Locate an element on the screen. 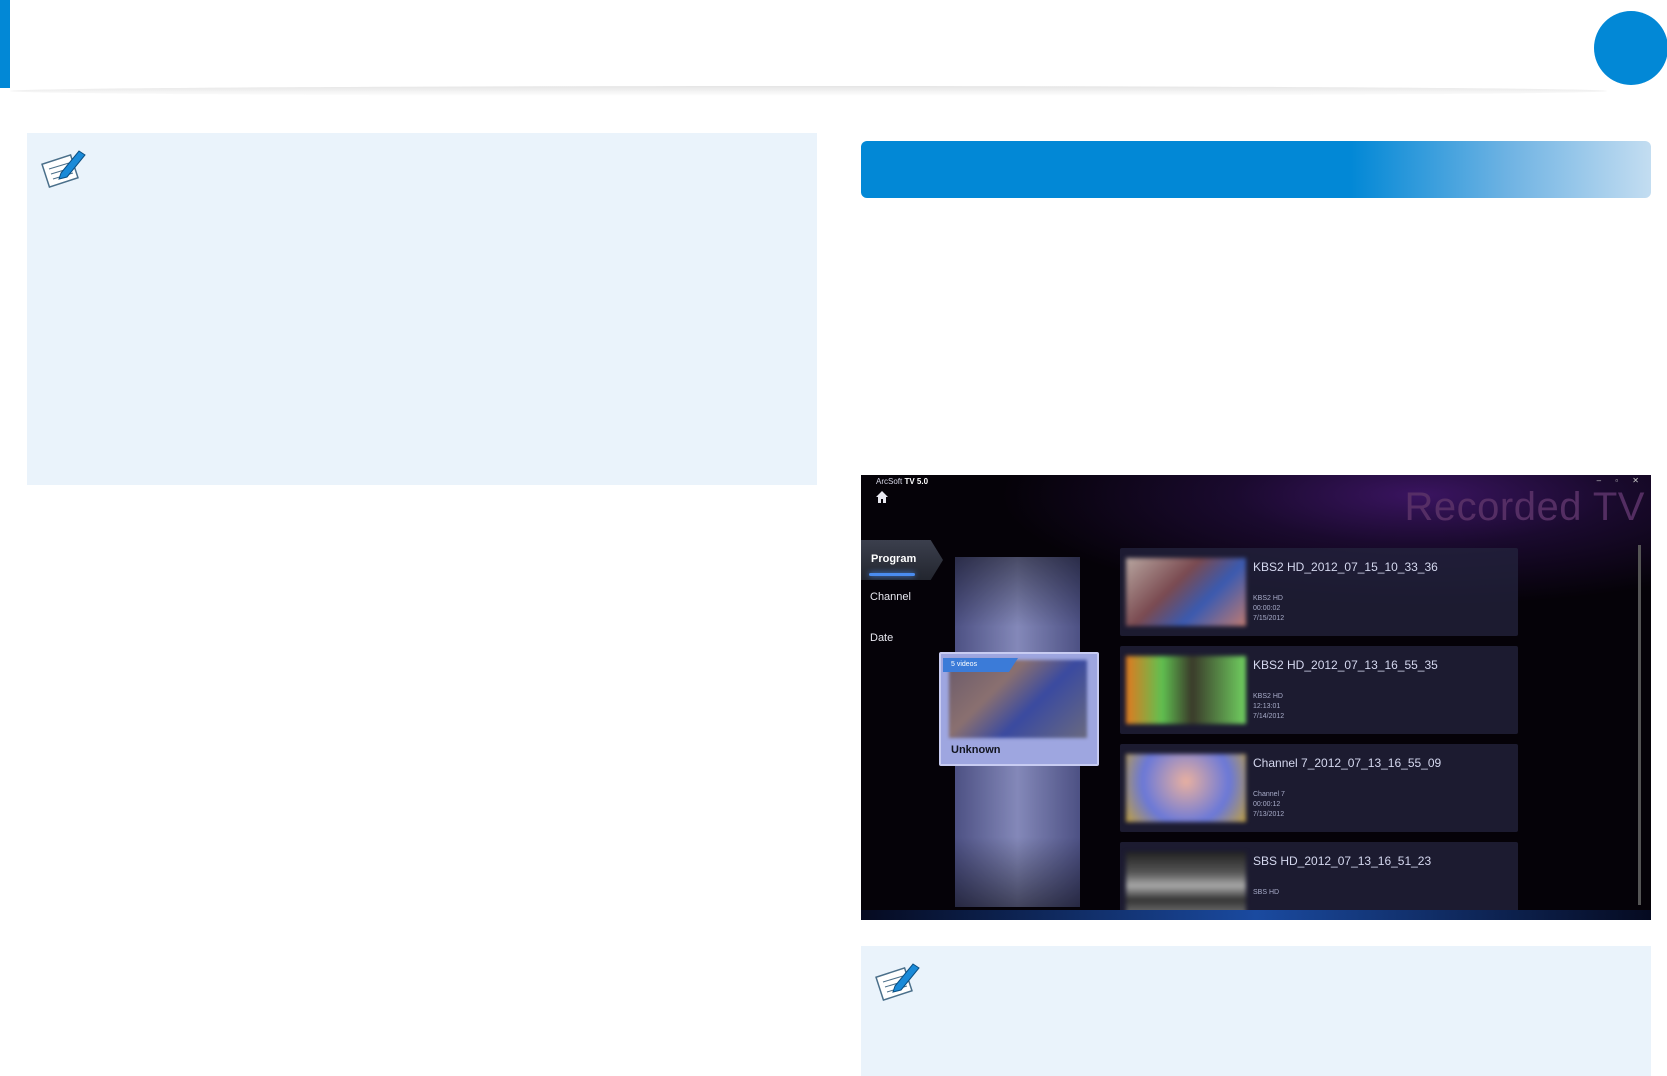 This screenshot has width=1667, height=1076. home-icon is located at coordinates (882, 497).